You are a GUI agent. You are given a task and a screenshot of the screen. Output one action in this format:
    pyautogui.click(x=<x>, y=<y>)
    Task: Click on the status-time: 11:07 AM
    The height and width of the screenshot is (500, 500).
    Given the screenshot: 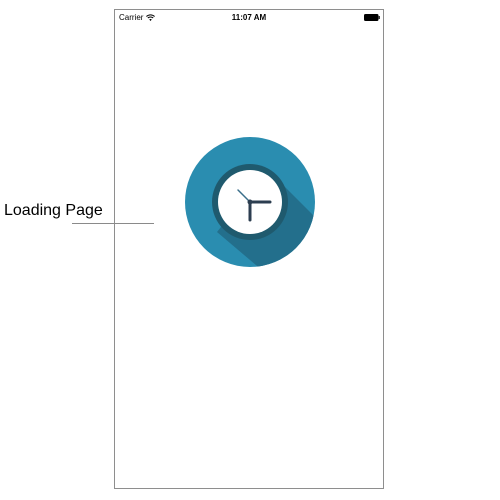 What is the action you would take?
    pyautogui.click(x=249, y=17)
    